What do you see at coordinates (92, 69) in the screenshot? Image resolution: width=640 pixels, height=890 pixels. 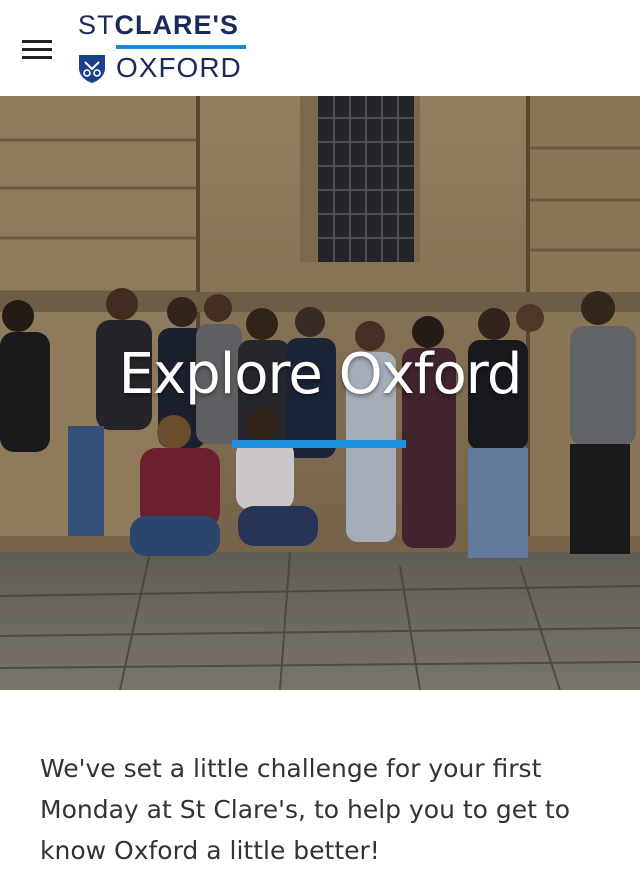 I see `shield-crest-icon` at bounding box center [92, 69].